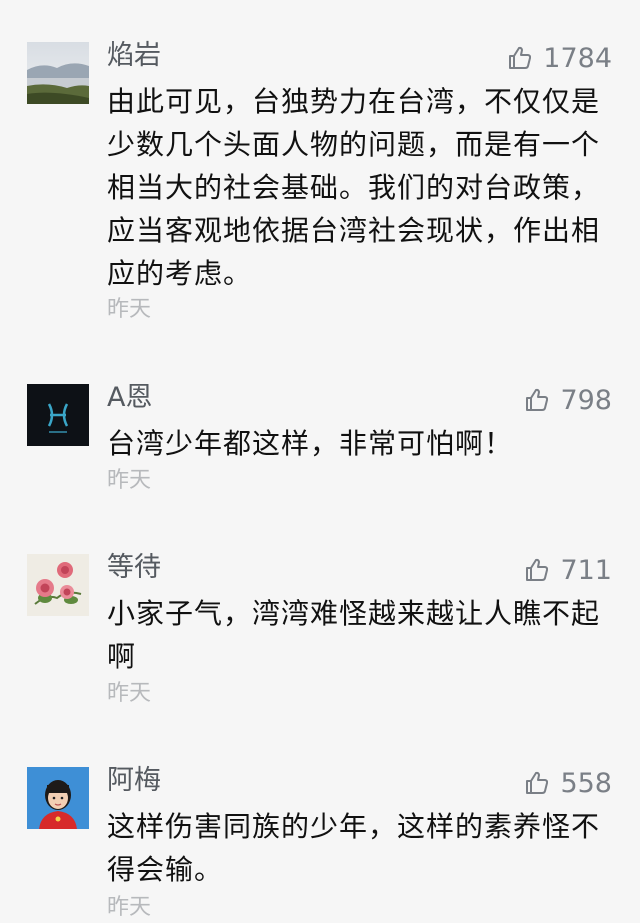 This screenshot has height=923, width=640. What do you see at coordinates (134, 568) in the screenshot?
I see `username: 等待` at bounding box center [134, 568].